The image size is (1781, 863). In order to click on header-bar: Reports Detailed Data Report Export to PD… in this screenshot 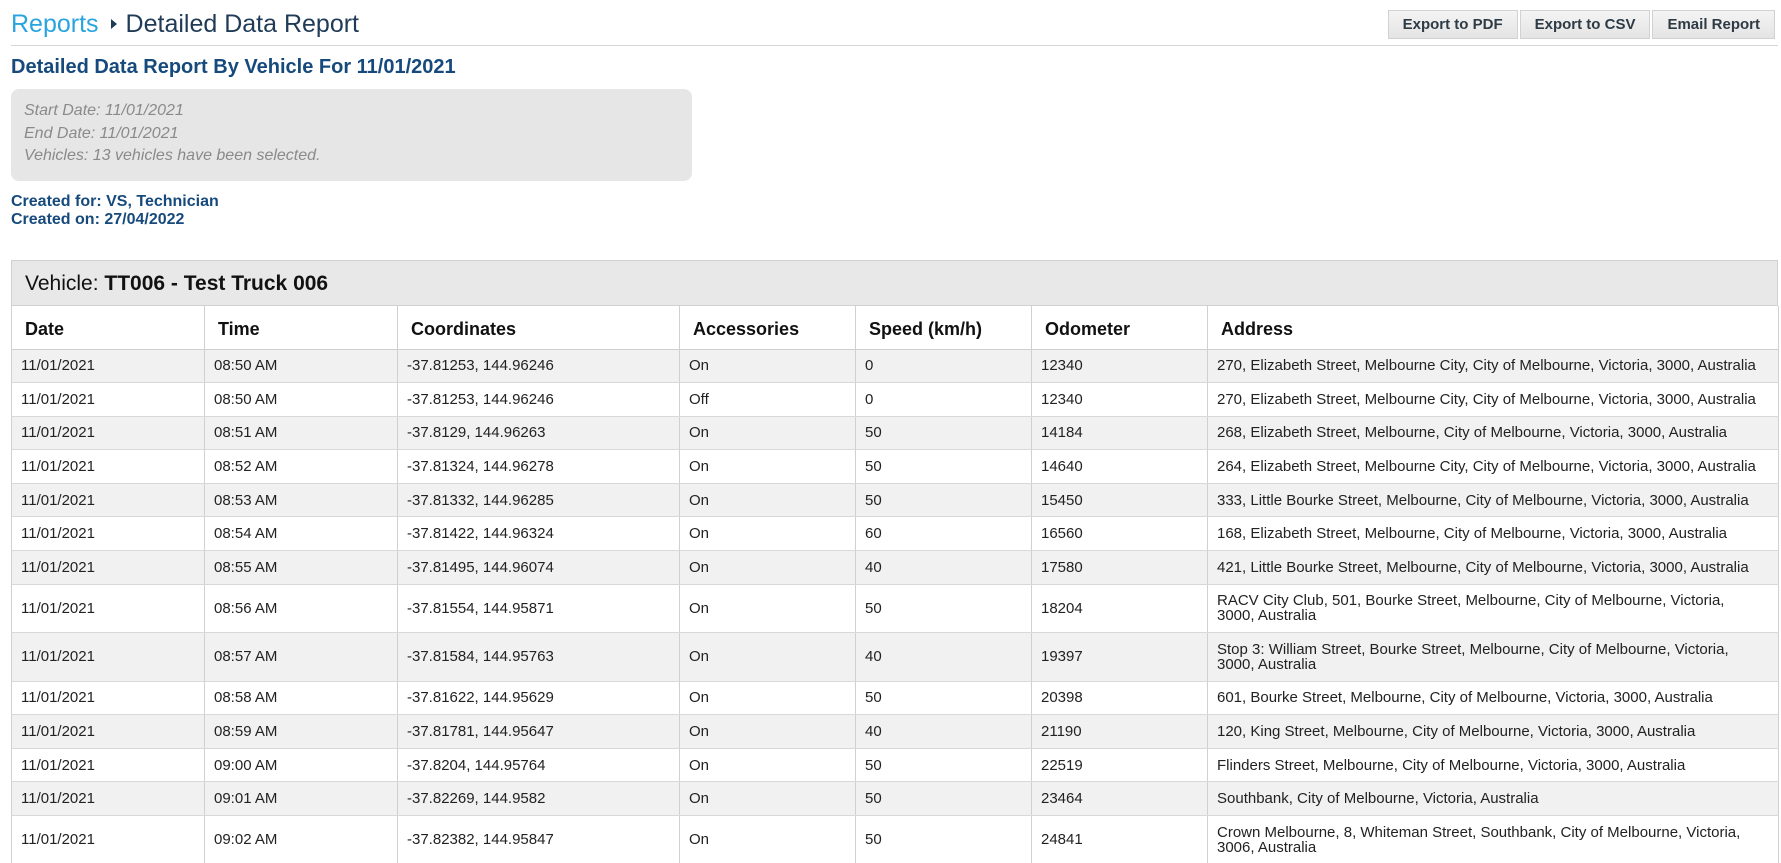, I will do `click(894, 23)`.